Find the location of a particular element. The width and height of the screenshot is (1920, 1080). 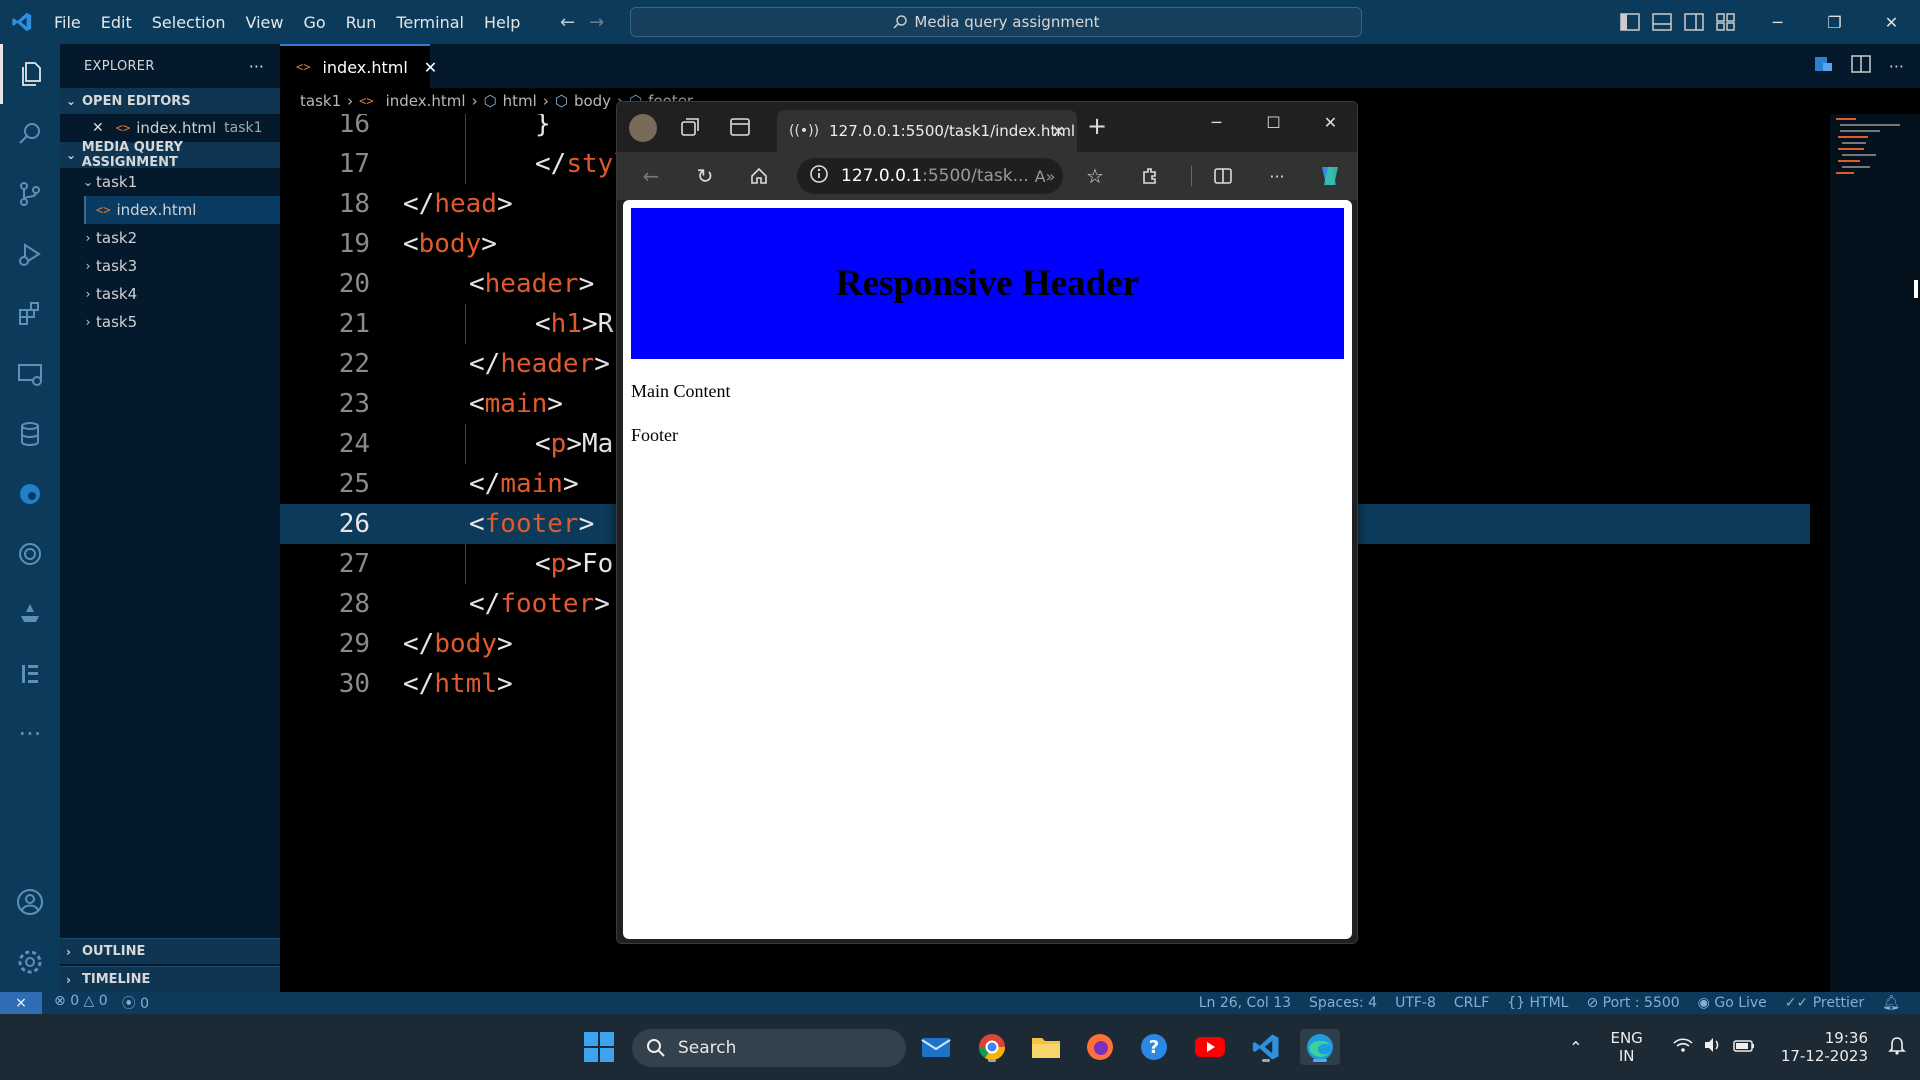

menu-file: File is located at coordinates (67, 22).